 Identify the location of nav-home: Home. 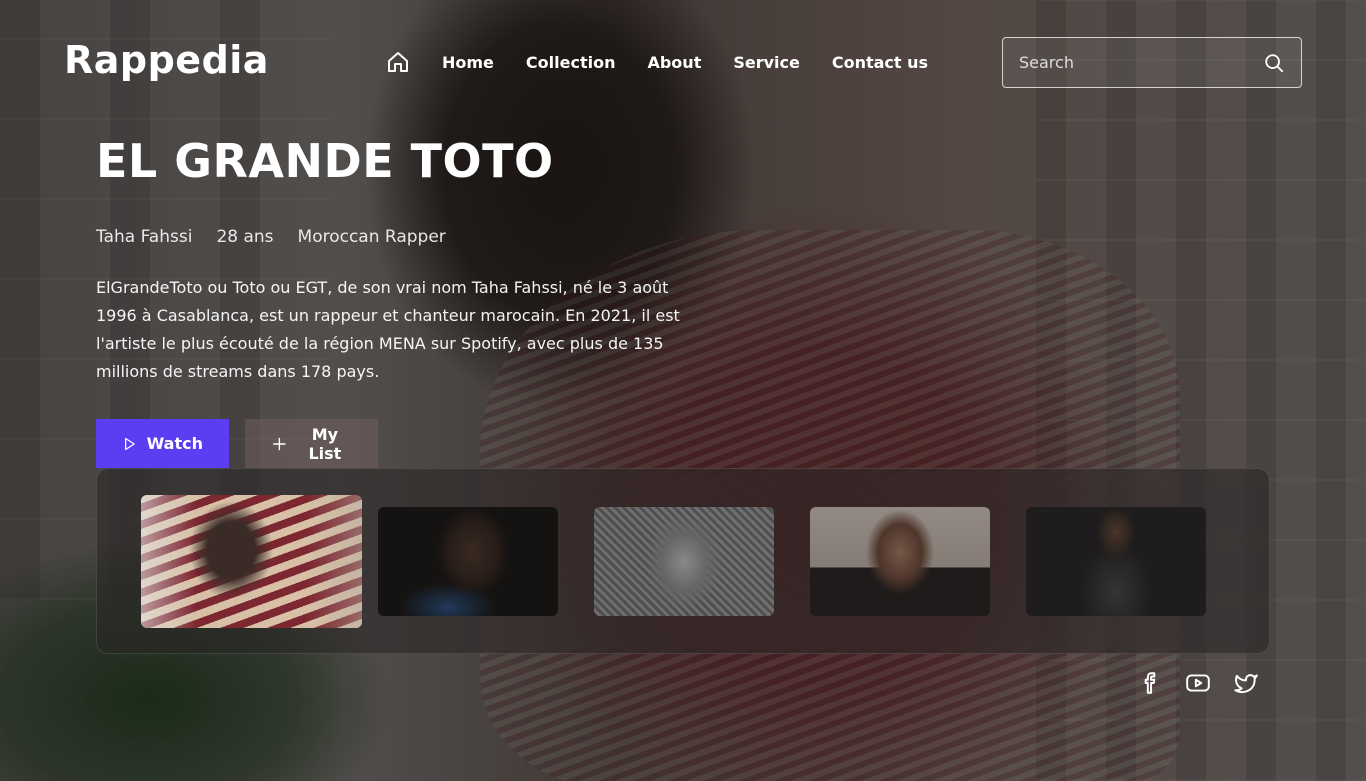
(468, 62).